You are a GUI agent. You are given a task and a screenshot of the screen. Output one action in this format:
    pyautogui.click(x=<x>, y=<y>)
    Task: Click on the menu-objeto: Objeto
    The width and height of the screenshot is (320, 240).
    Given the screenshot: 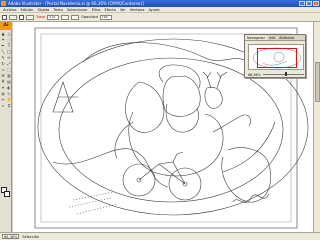 What is the action you would take?
    pyautogui.click(x=43, y=10)
    